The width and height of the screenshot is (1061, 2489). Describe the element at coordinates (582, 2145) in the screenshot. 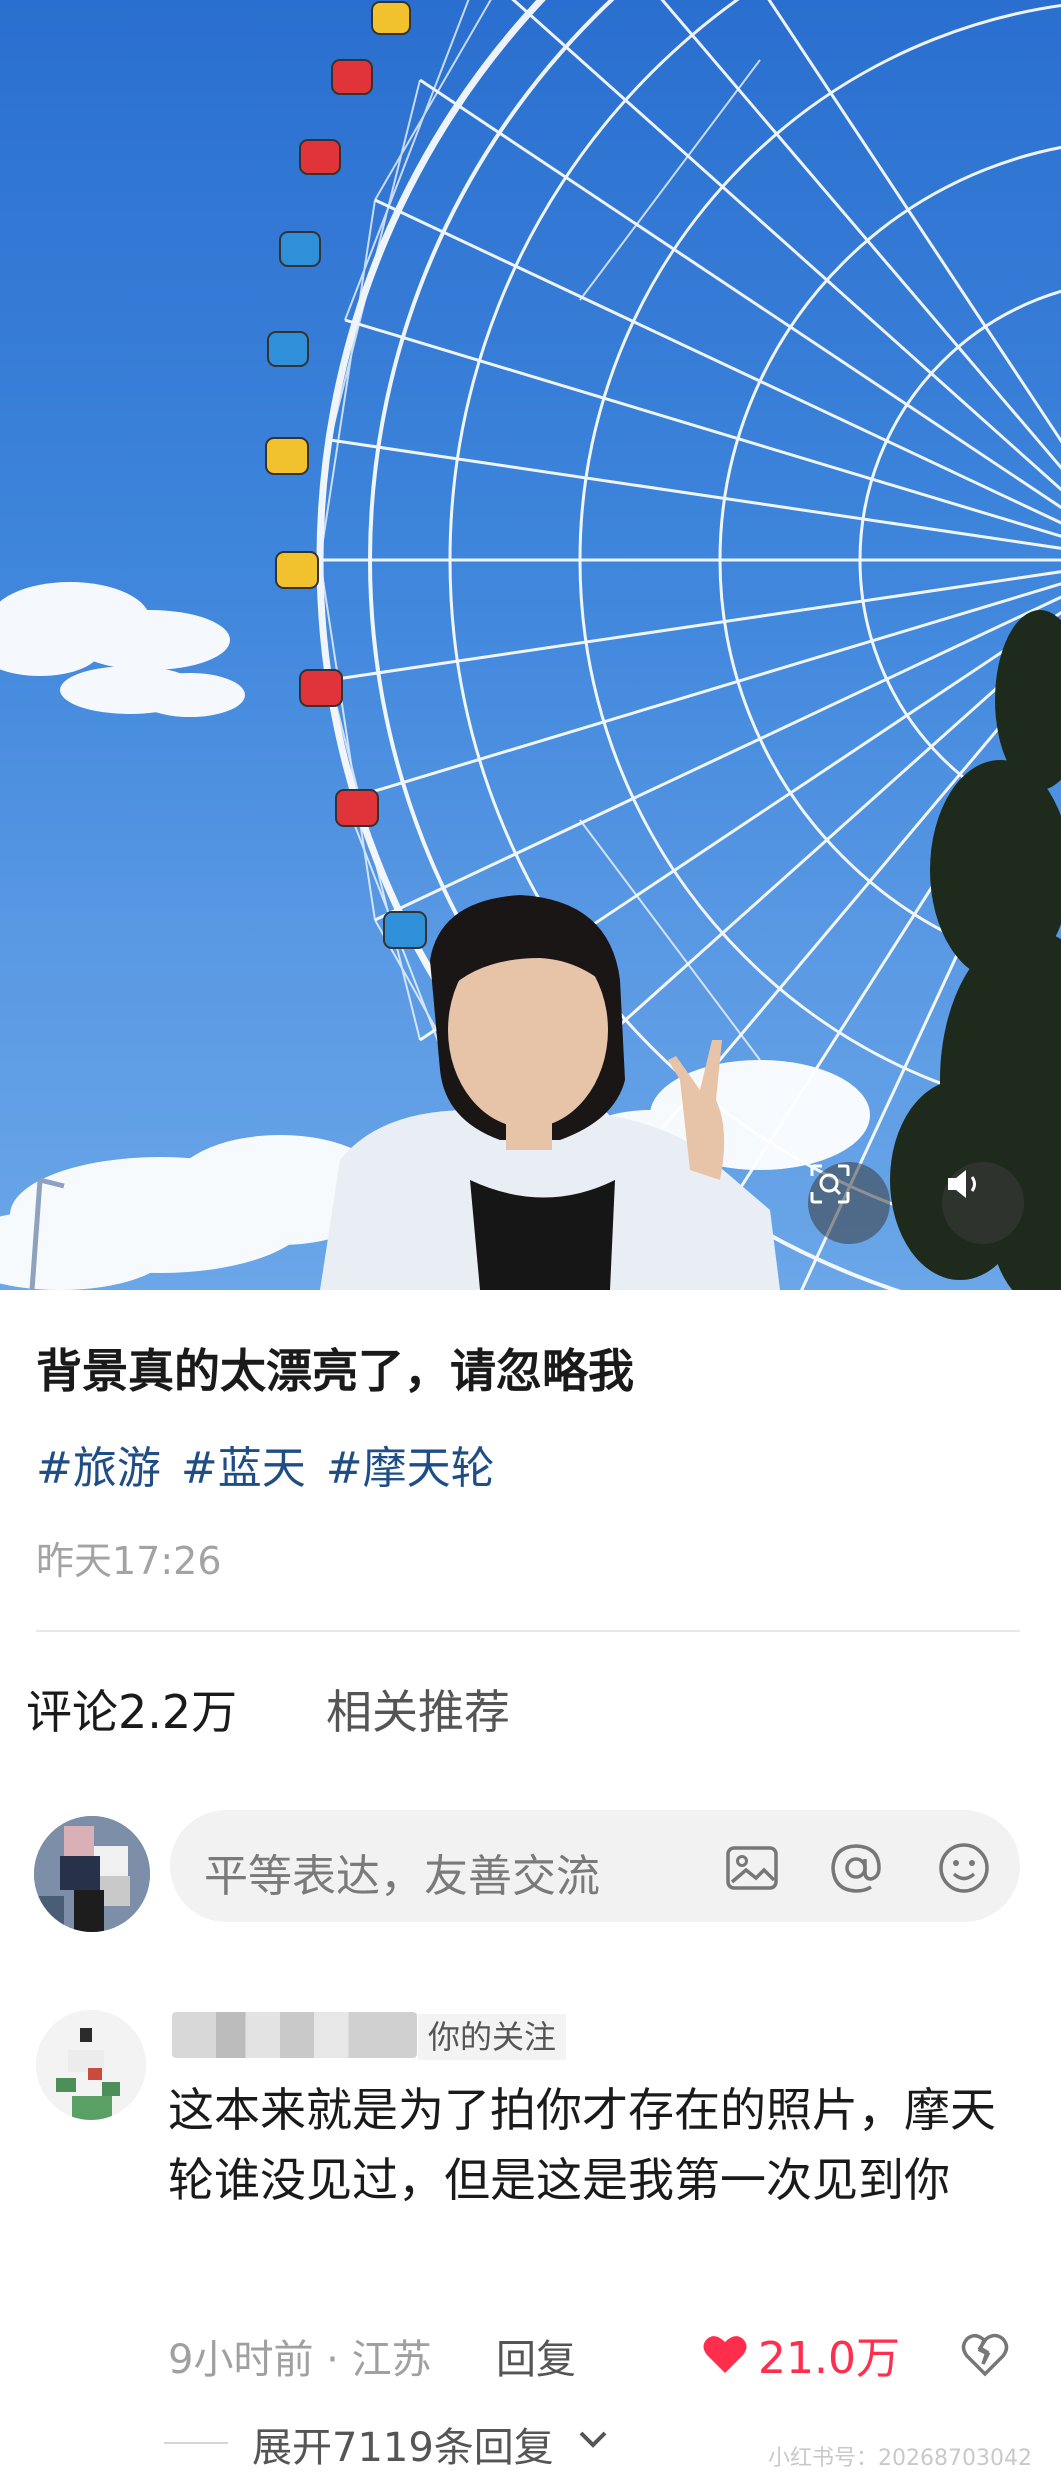

I see `comment-text: 这本来就是为了拍你才存在的照片，摩天轮谁没见过，但是这是我第一次见到你` at that location.